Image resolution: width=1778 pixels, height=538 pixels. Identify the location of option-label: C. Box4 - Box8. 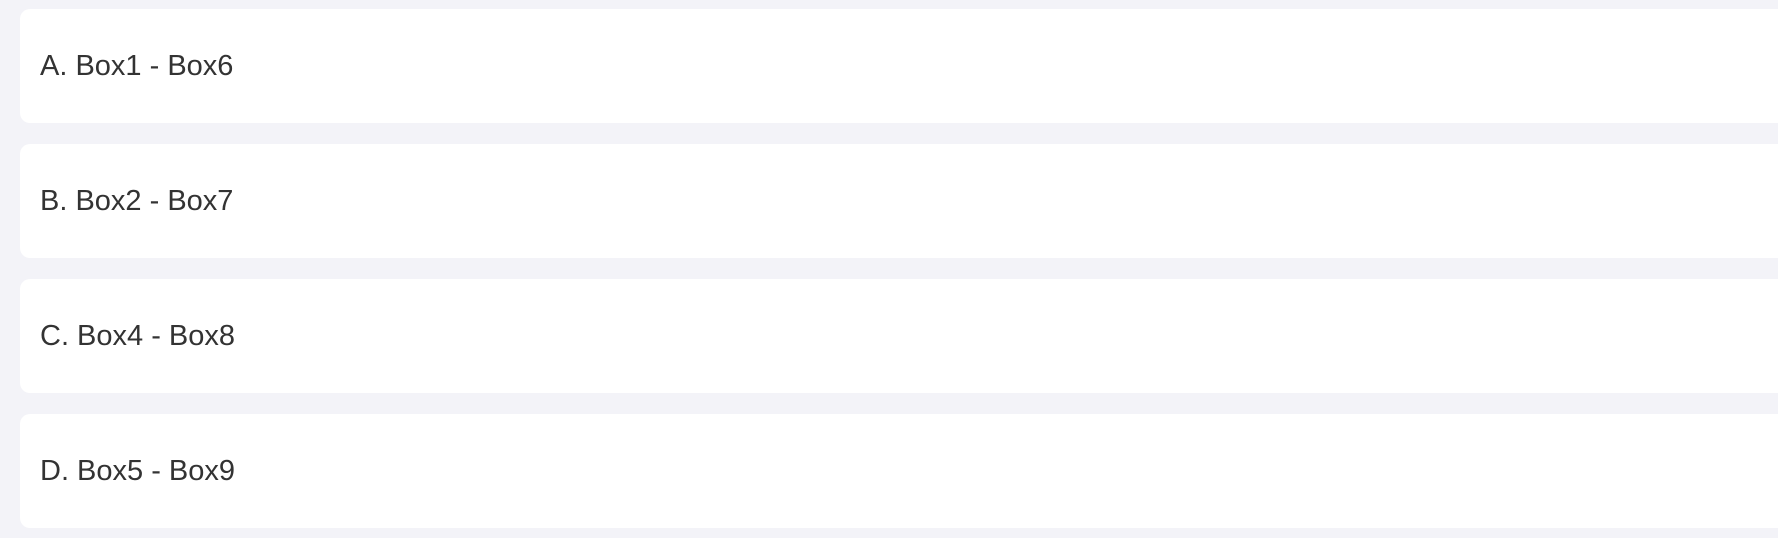
(138, 335).